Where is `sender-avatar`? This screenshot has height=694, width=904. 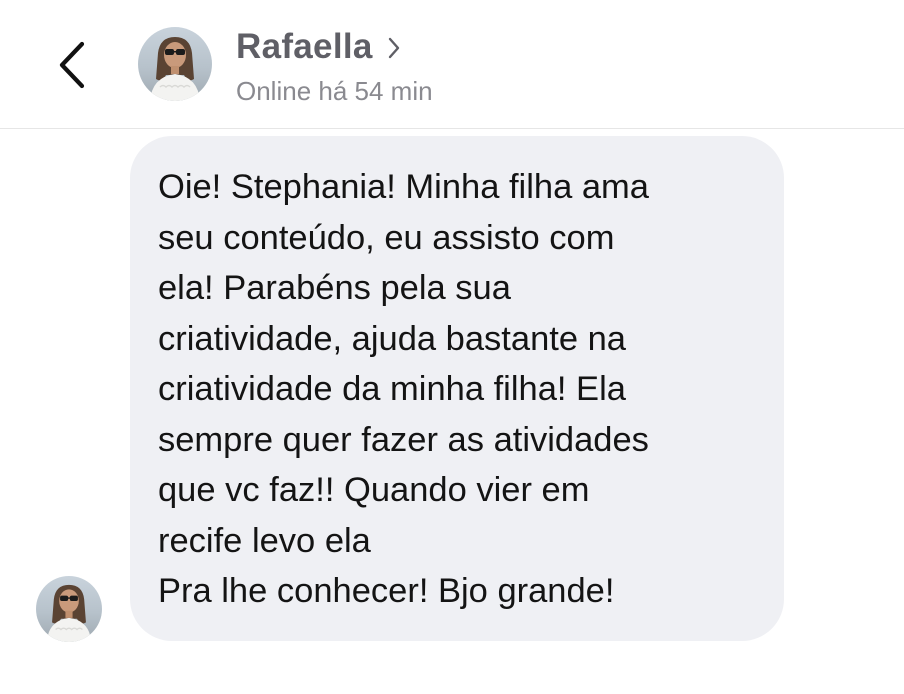
sender-avatar is located at coordinates (69, 609).